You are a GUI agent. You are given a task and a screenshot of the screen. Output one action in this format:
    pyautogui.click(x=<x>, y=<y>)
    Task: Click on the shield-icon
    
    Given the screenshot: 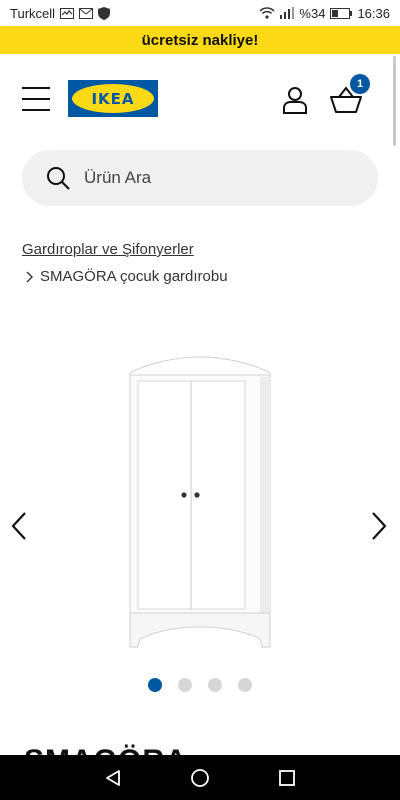 What is the action you would take?
    pyautogui.click(x=104, y=13)
    